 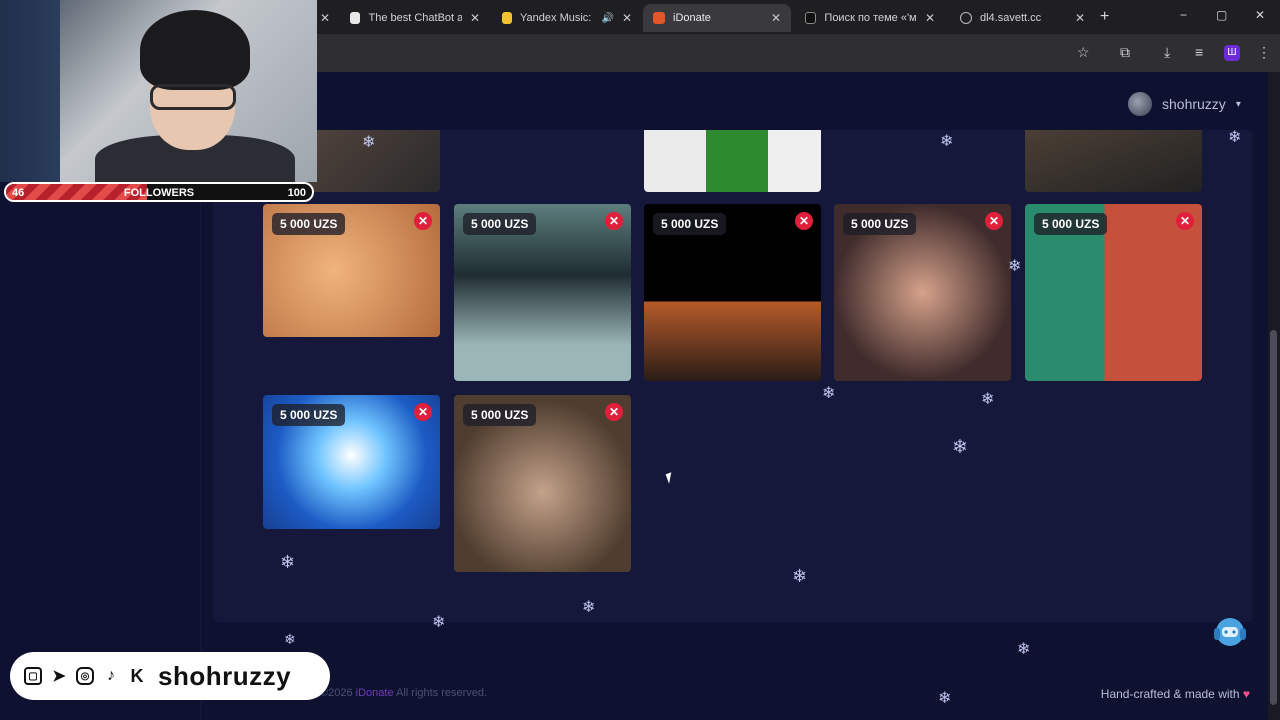 I want to click on browser-tab-chatbot: The best ChatBot and ✕, so click(x=415, y=18).